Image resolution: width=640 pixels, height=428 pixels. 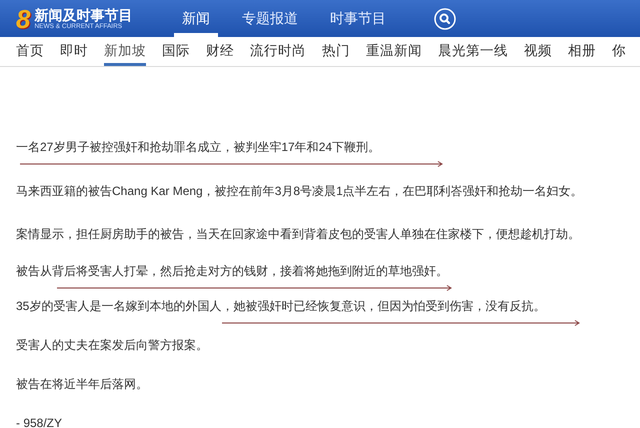 I want to click on nav-link: 国际, so click(x=176, y=51).